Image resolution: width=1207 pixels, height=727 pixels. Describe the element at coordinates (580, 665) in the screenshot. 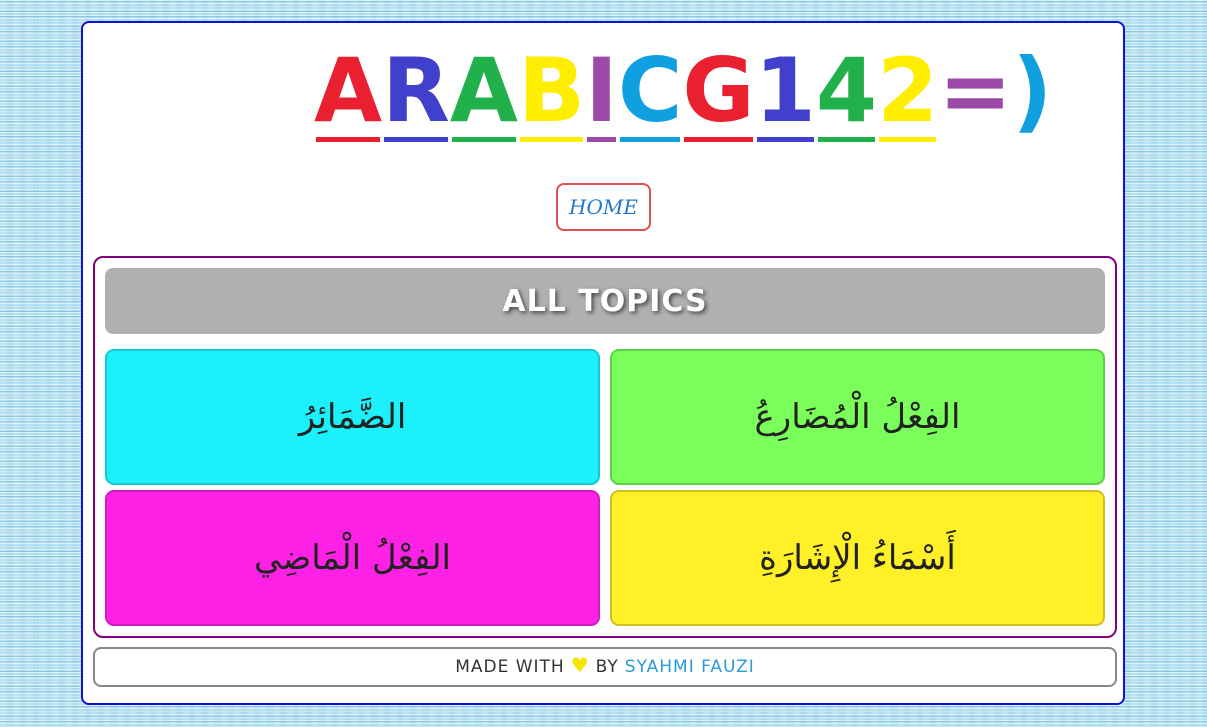

I see `heart-icon: ♥` at that location.